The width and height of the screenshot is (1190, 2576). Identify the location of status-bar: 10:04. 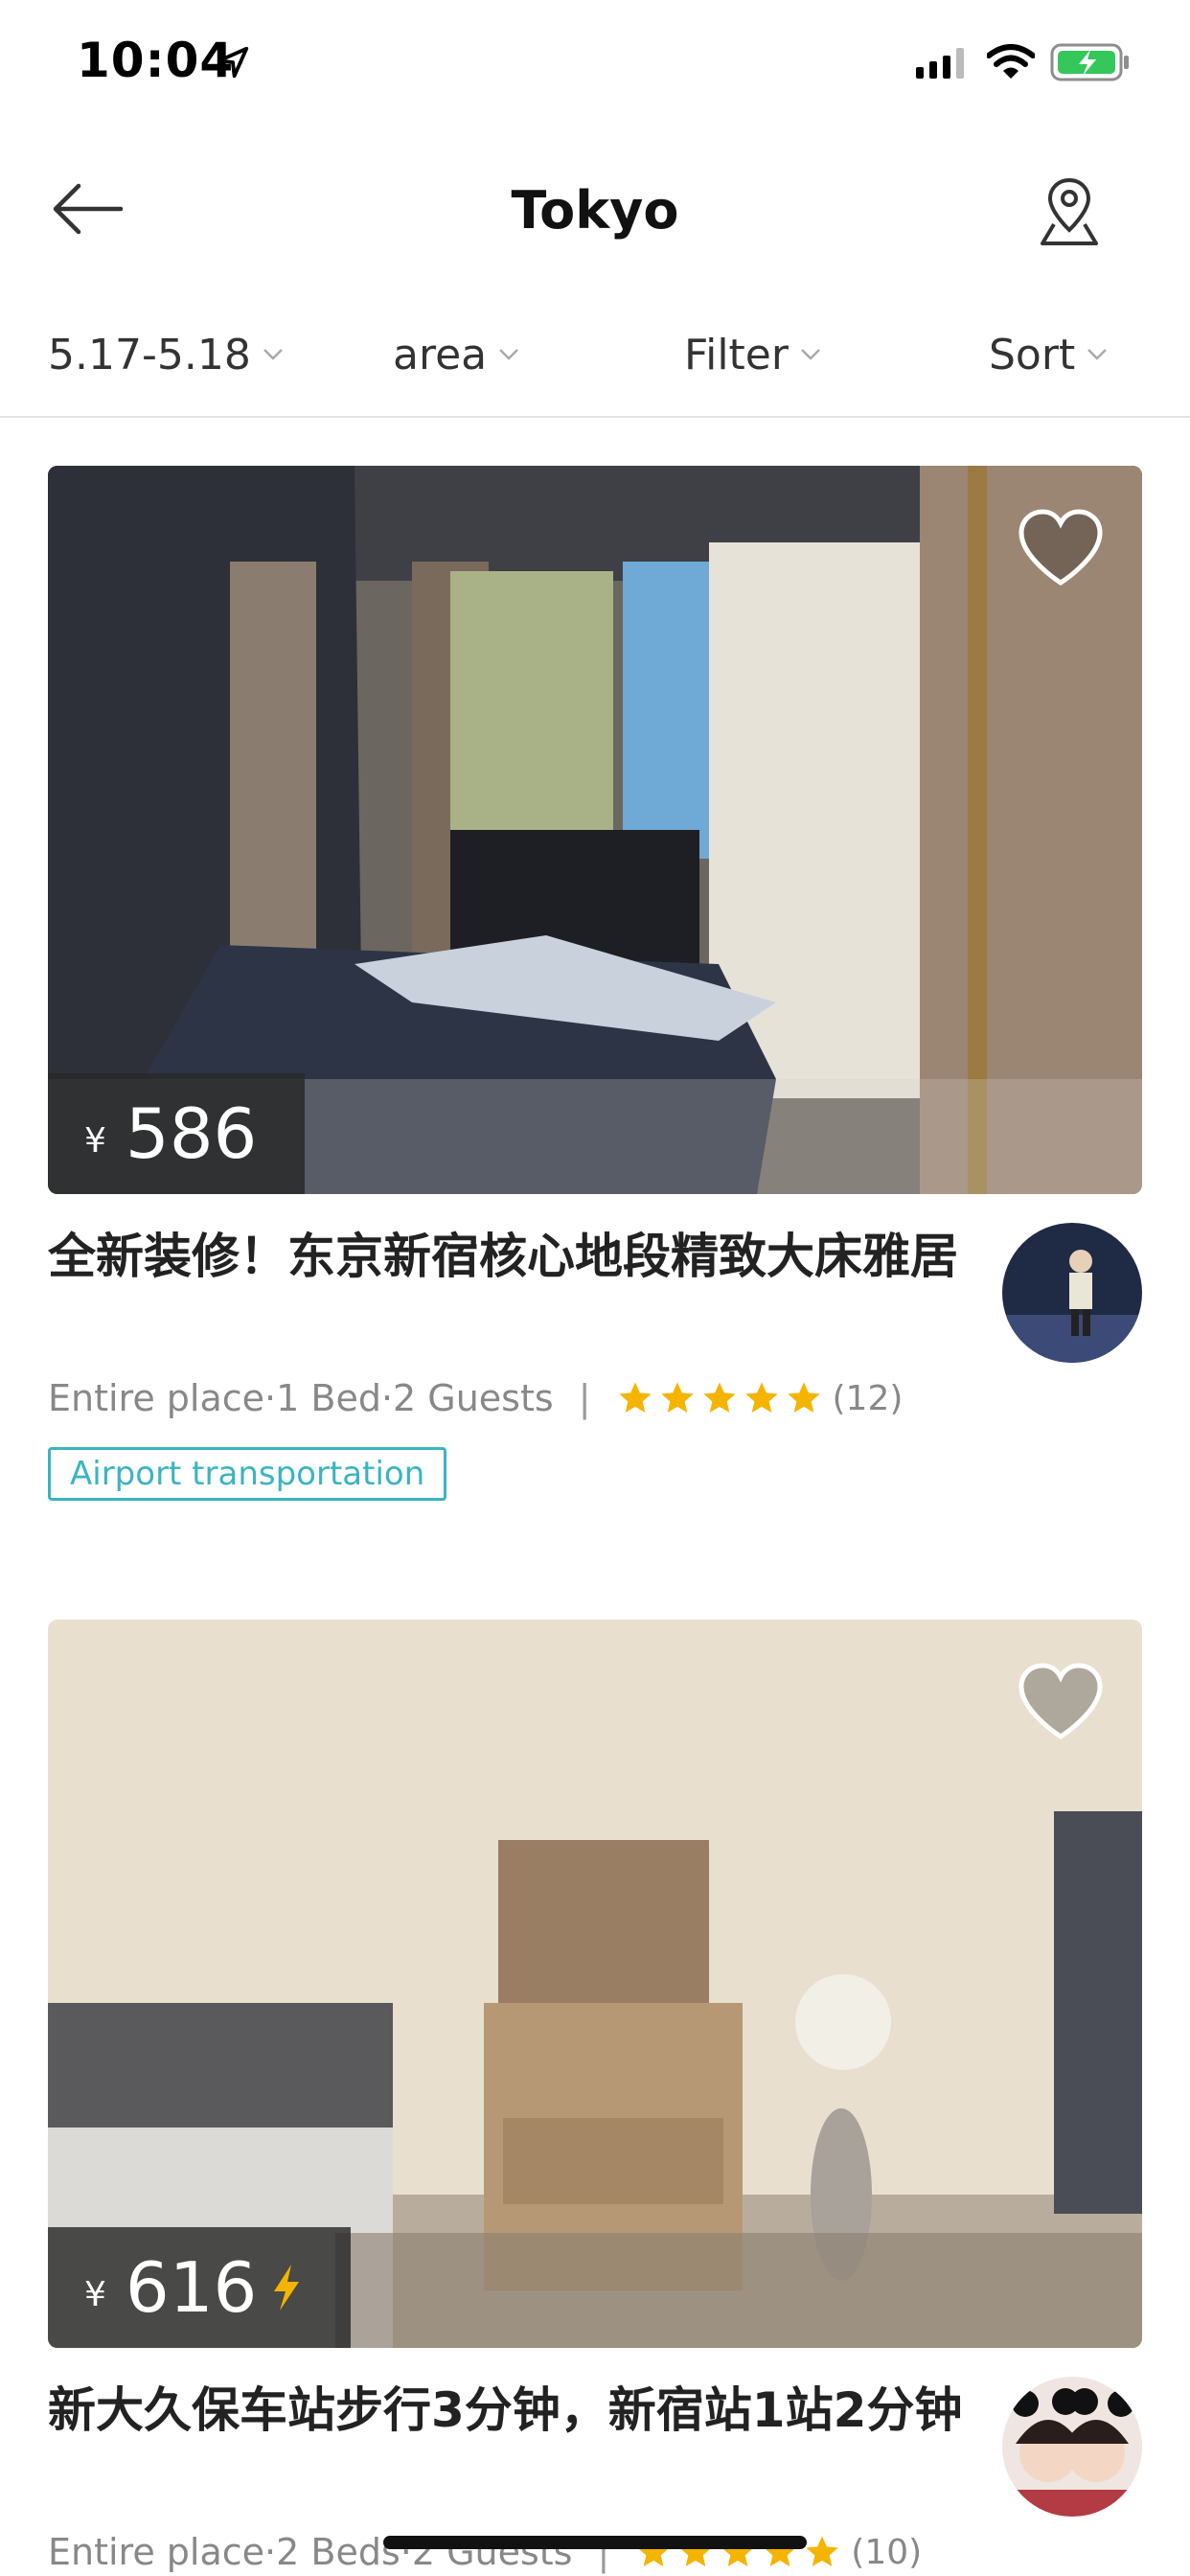
(595, 63).